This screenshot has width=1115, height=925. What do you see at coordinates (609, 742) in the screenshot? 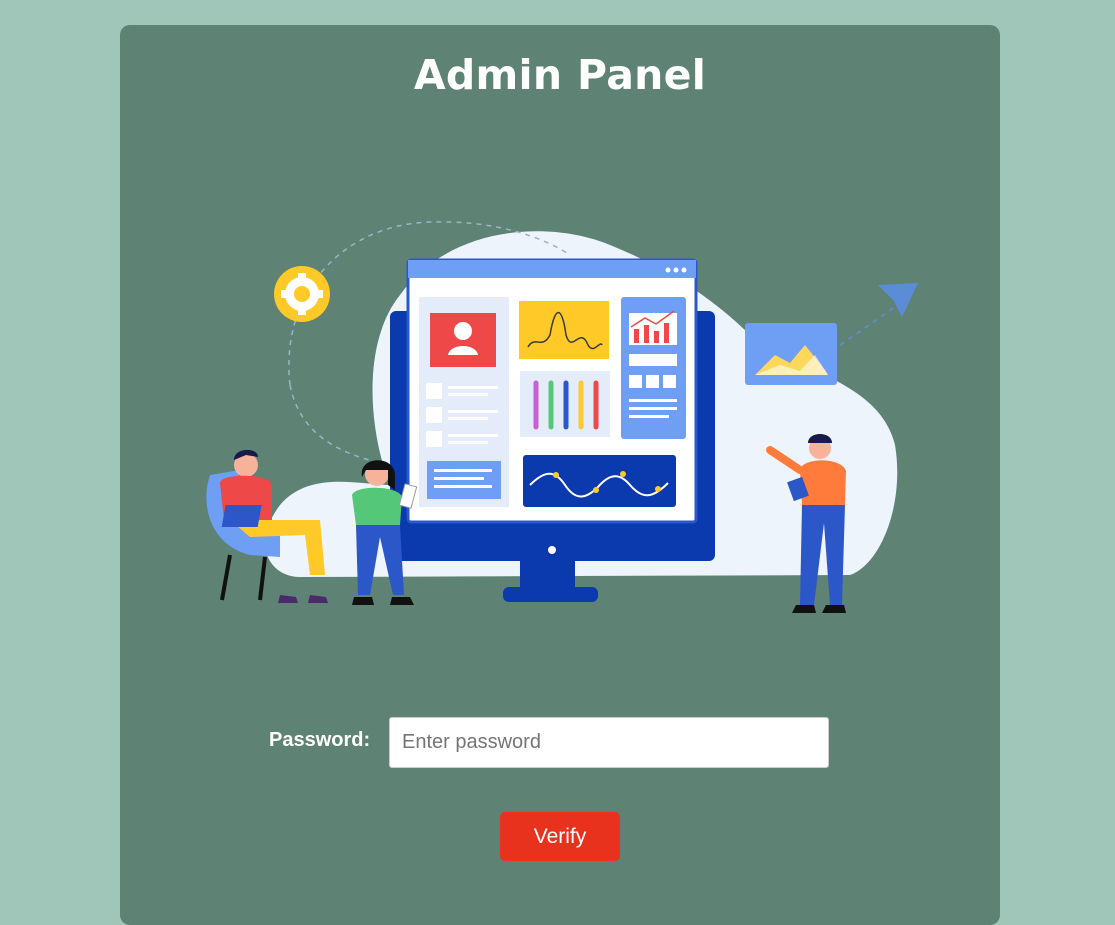
I see `password-input` at bounding box center [609, 742].